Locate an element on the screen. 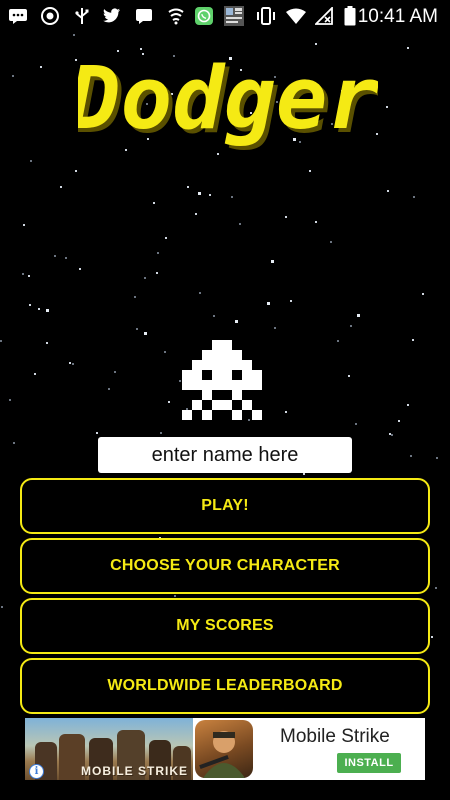 The image size is (450, 800). messages-icon is located at coordinates (18, 16).